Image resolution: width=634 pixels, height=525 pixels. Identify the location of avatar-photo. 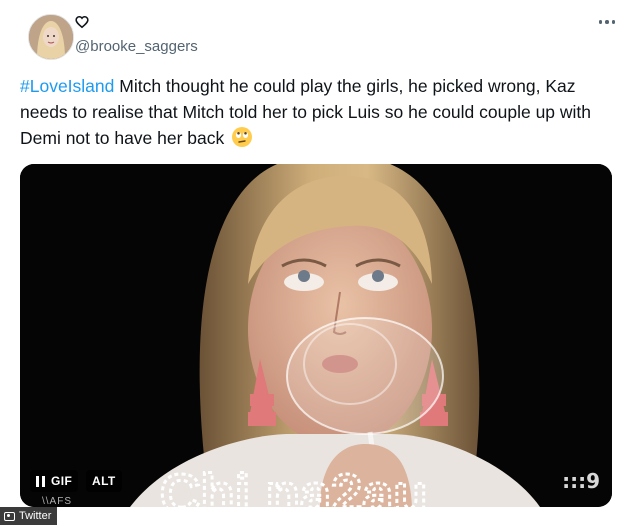
(51, 37).